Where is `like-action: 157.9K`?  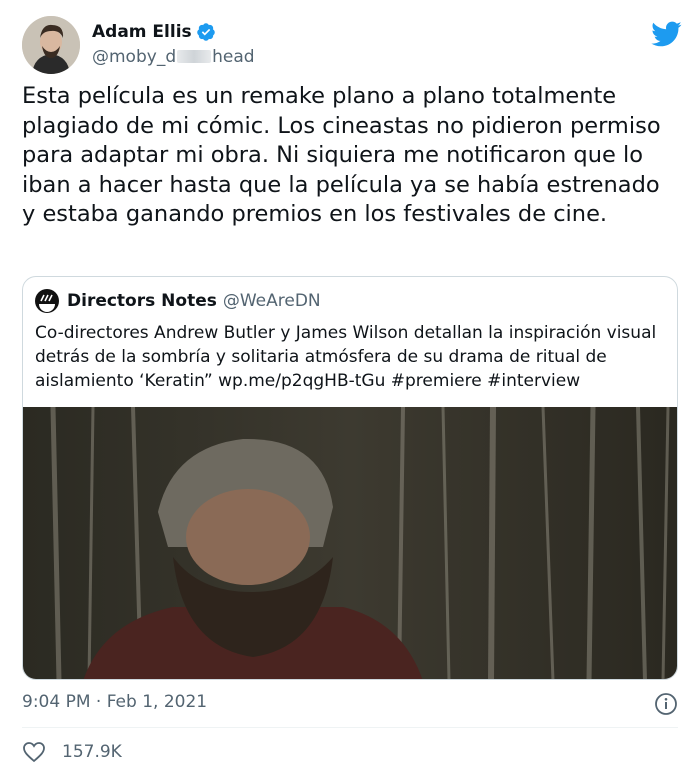
like-action: 157.9K is located at coordinates (72, 752).